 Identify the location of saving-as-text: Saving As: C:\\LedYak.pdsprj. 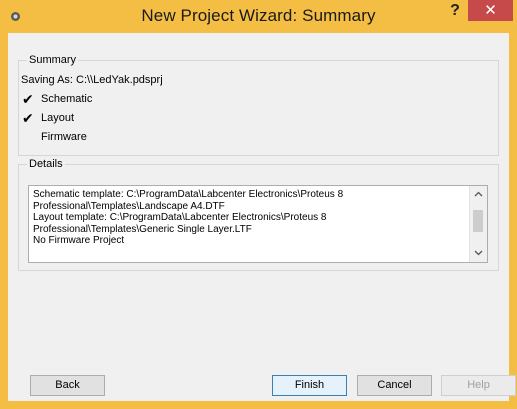
(92, 80).